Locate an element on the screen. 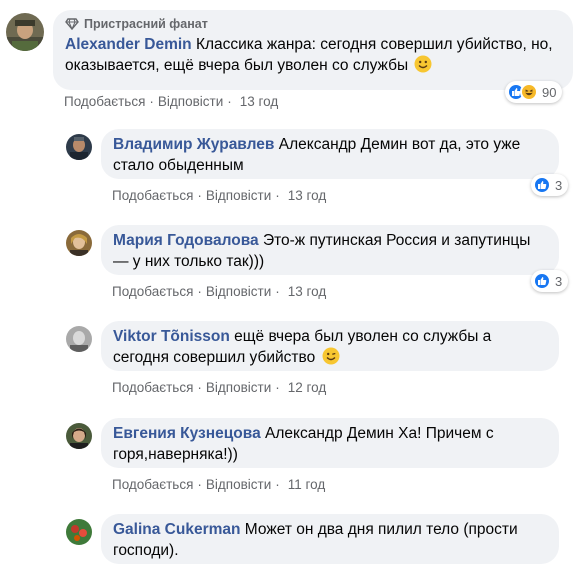 This screenshot has width=583, height=572. timestamp: 11 год is located at coordinates (306, 484).